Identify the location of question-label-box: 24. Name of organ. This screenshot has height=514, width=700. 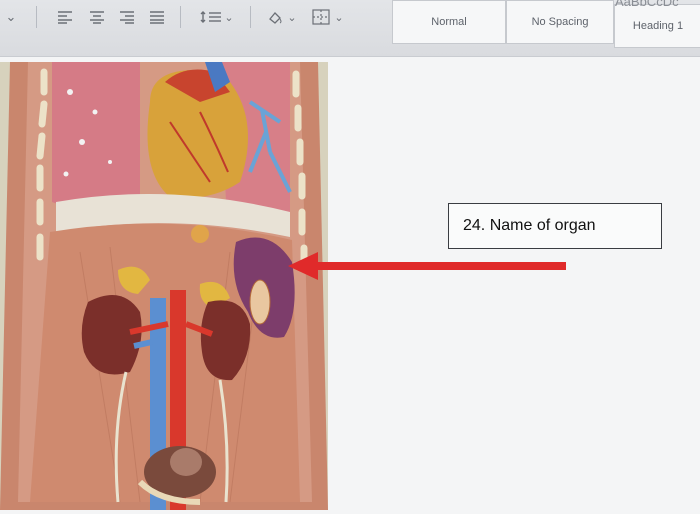
(555, 226).